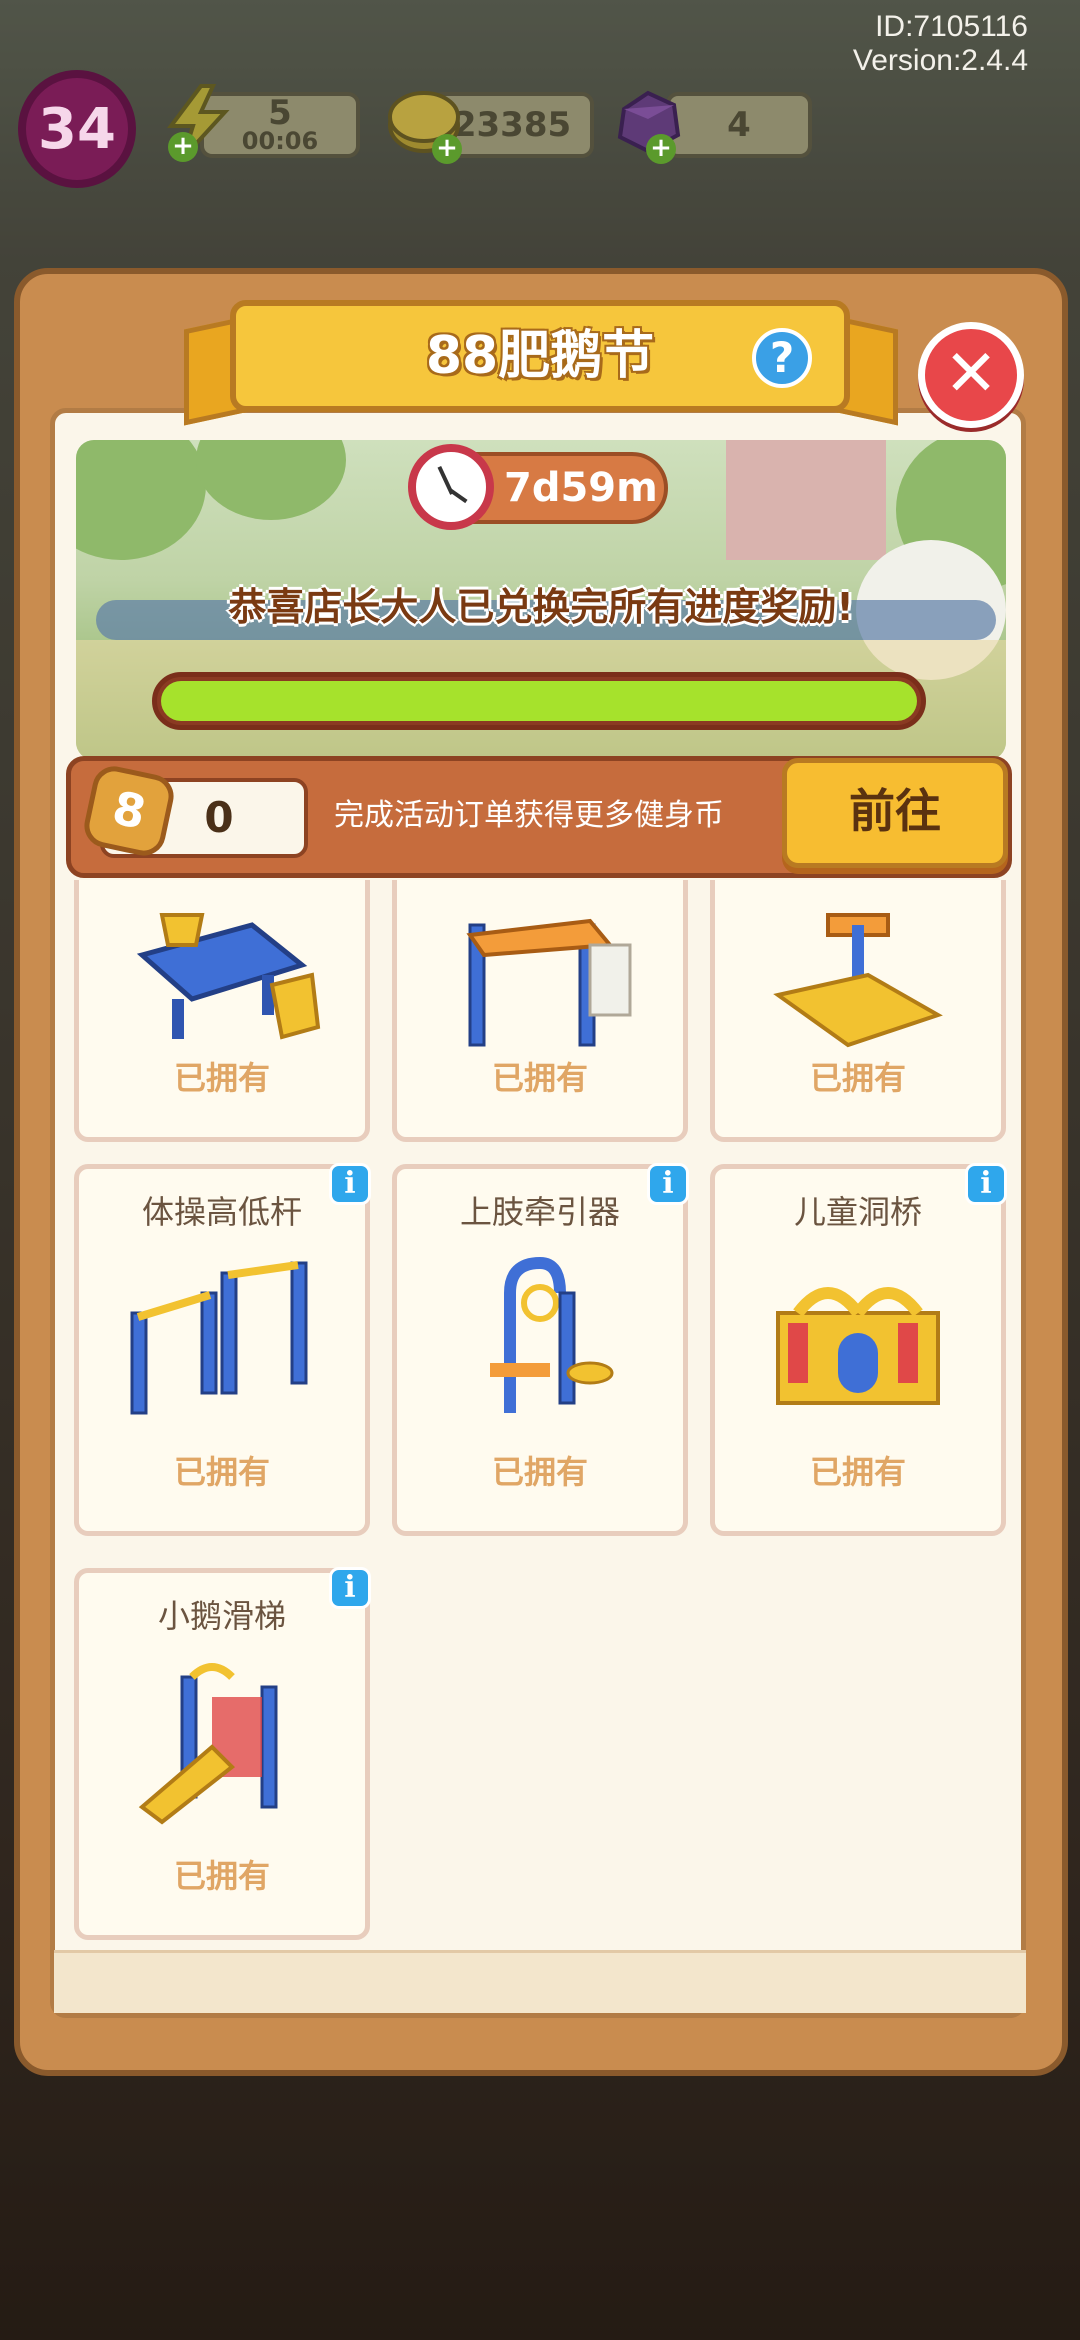 Image resolution: width=1080 pixels, height=2340 pixels. I want to click on coin-value: 23385, so click(512, 125).